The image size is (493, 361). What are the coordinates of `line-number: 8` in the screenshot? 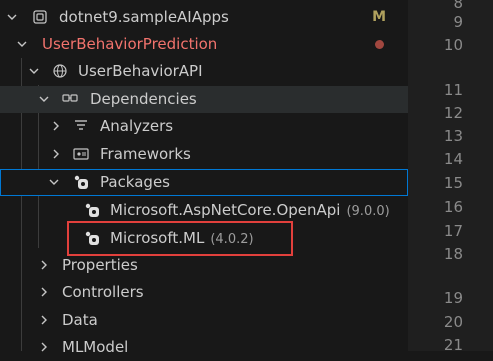 It's located at (458, 6).